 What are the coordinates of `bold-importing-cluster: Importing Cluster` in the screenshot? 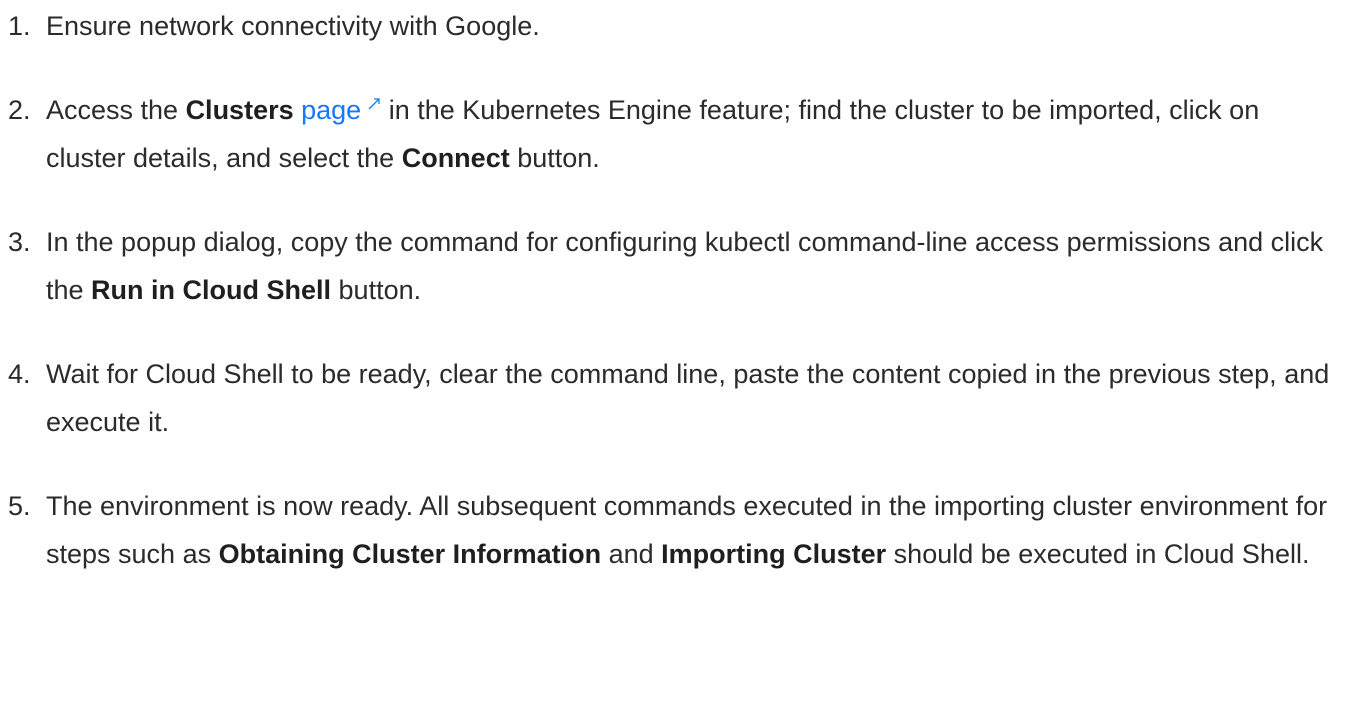 It's located at (774, 554).